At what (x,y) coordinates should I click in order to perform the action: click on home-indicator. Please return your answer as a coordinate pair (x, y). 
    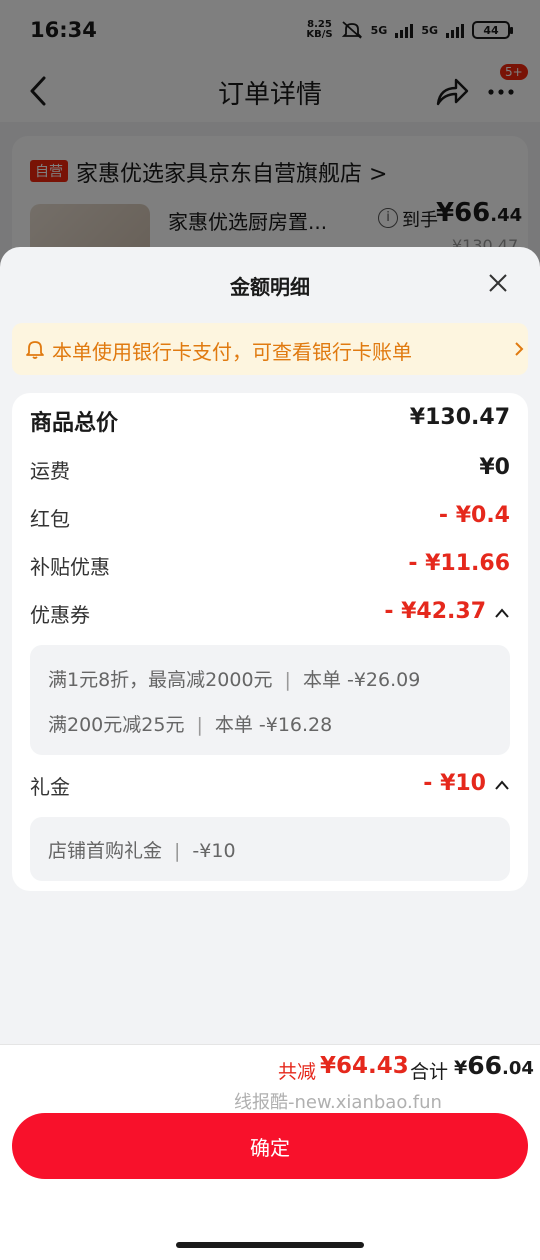
    Looking at the image, I should click on (270, 1245).